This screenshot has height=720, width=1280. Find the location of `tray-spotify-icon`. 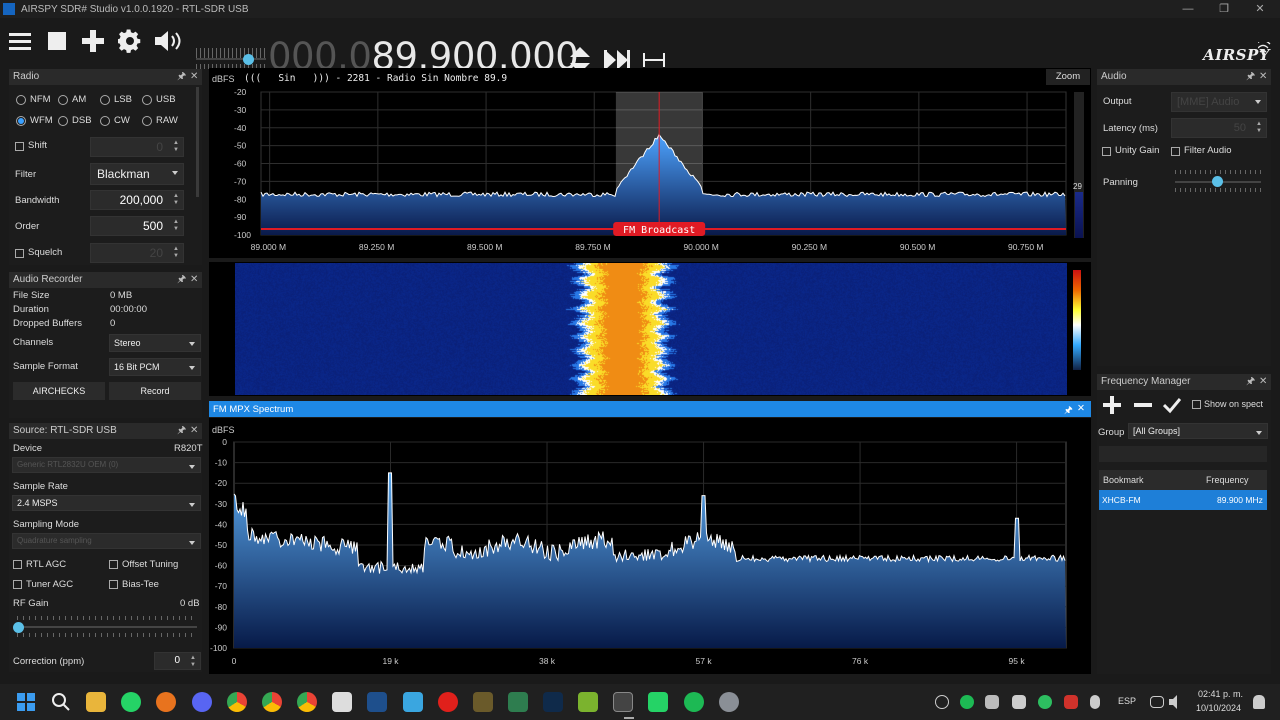

tray-spotify-icon is located at coordinates (967, 702).